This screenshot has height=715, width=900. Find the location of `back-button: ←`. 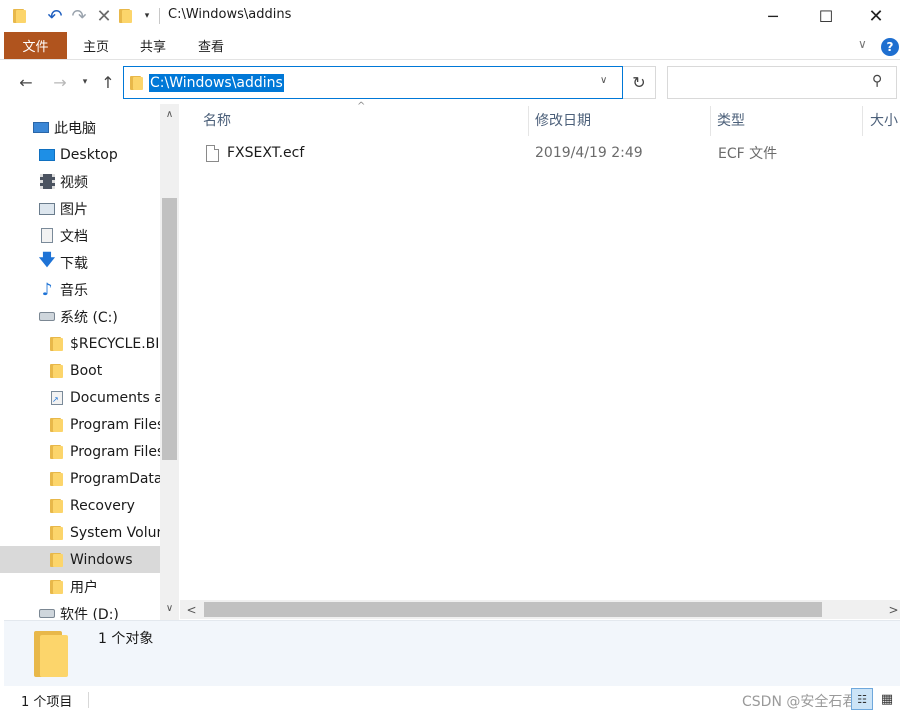

back-button: ← is located at coordinates (26, 82).